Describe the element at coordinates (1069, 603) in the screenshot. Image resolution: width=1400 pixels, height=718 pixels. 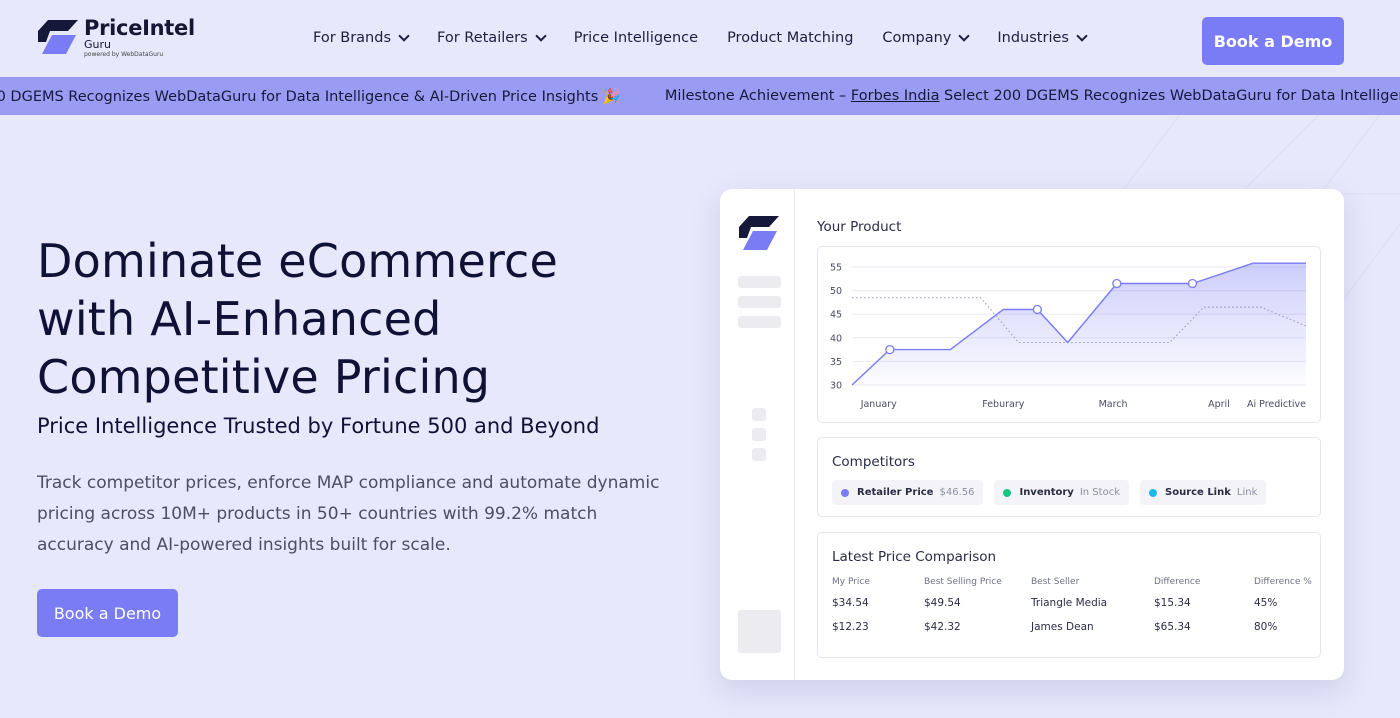
I see `table-cell: Triangle Media` at that location.